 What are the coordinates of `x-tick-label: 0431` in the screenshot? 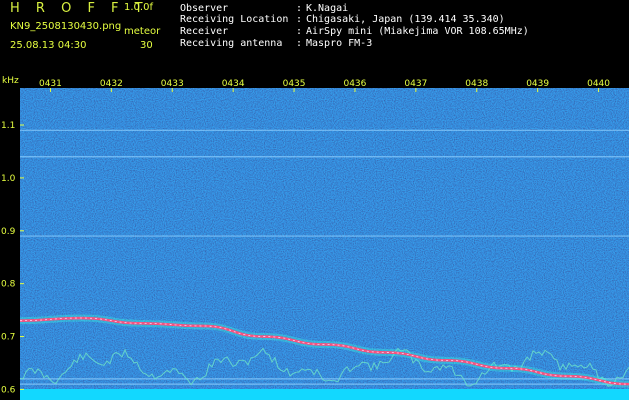 It's located at (50, 84).